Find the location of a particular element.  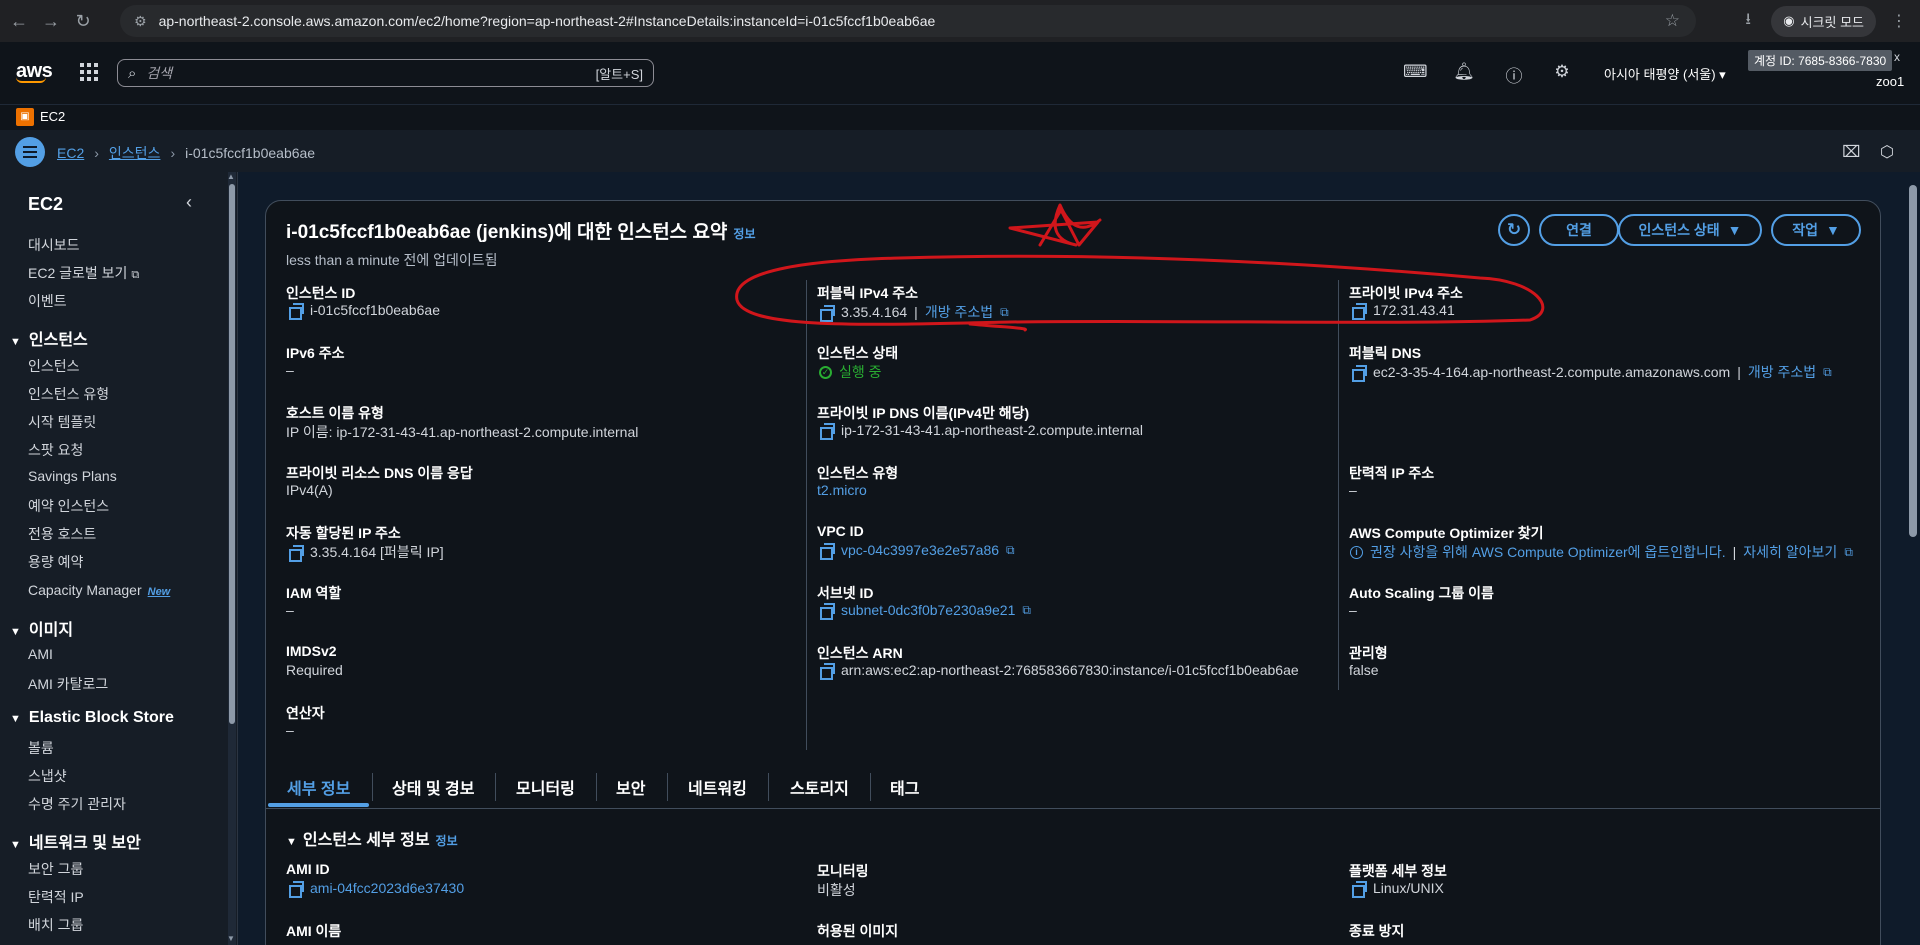

ami-id-label: AMI ID is located at coordinates (308, 869).